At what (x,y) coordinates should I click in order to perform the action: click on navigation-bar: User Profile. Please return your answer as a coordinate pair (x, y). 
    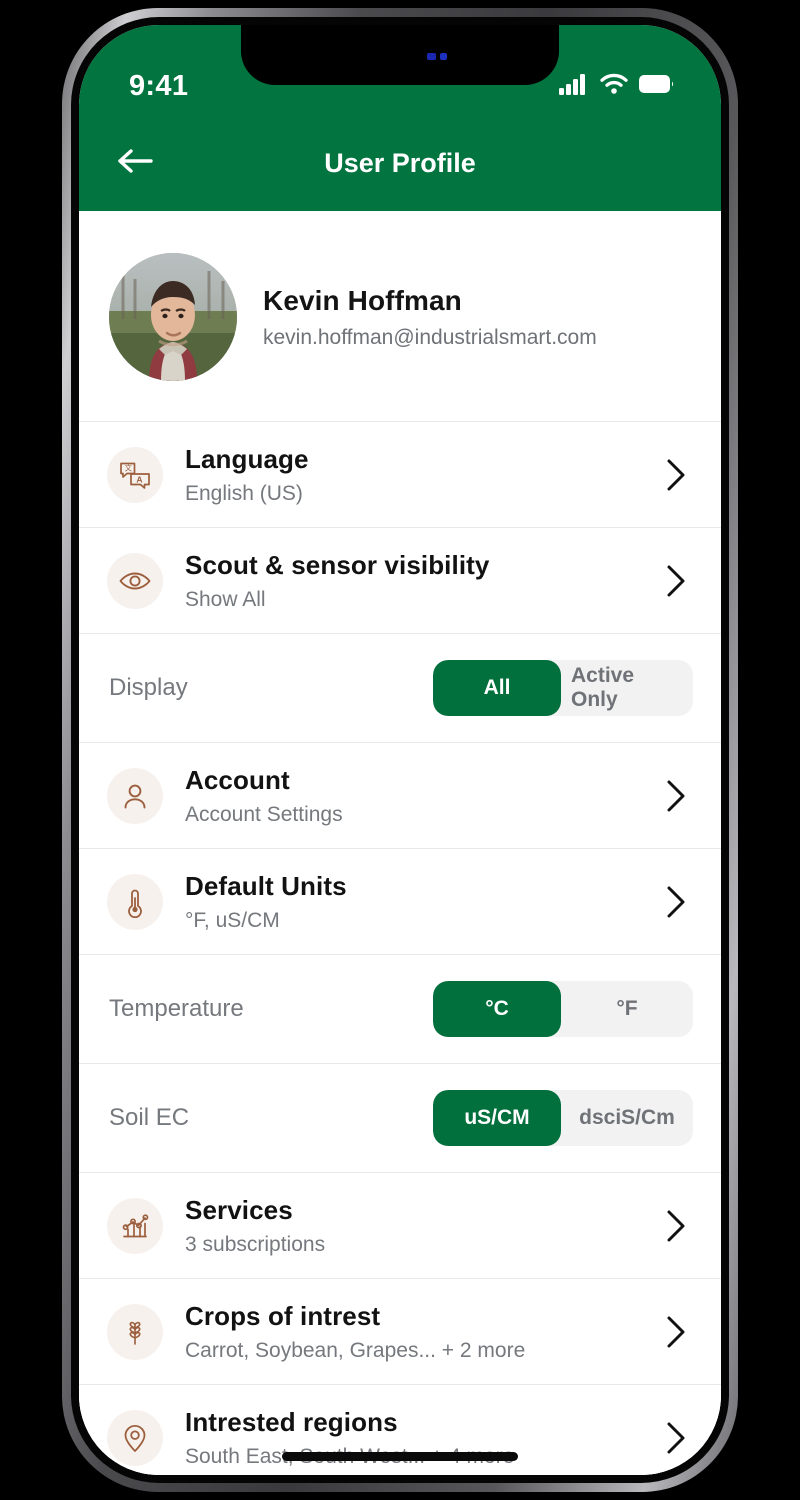
    Looking at the image, I should click on (400, 163).